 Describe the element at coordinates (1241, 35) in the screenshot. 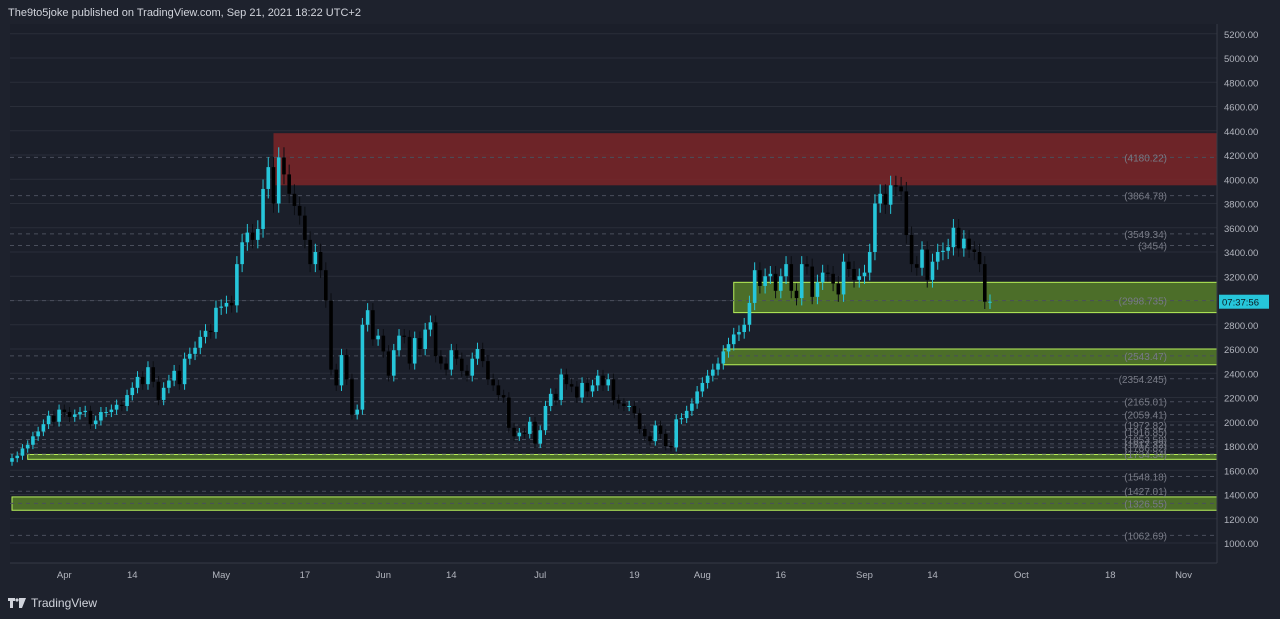

I see `price-tick-label: 5200.00` at that location.